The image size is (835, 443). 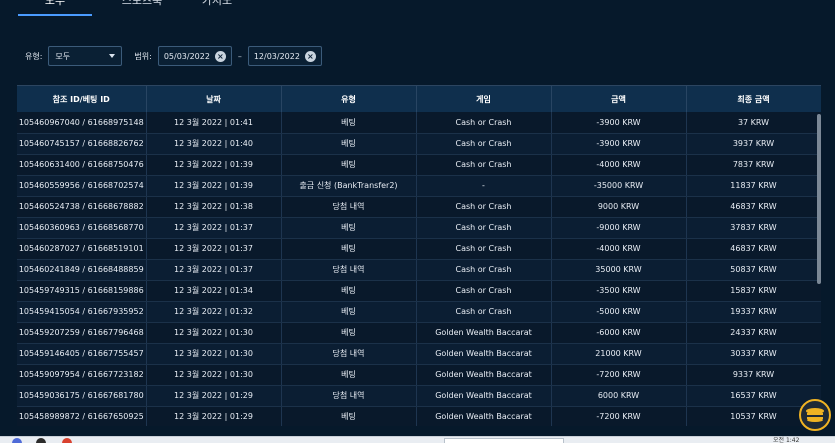 I want to click on tab-sportsbook: 스포츠북, so click(x=142, y=8).